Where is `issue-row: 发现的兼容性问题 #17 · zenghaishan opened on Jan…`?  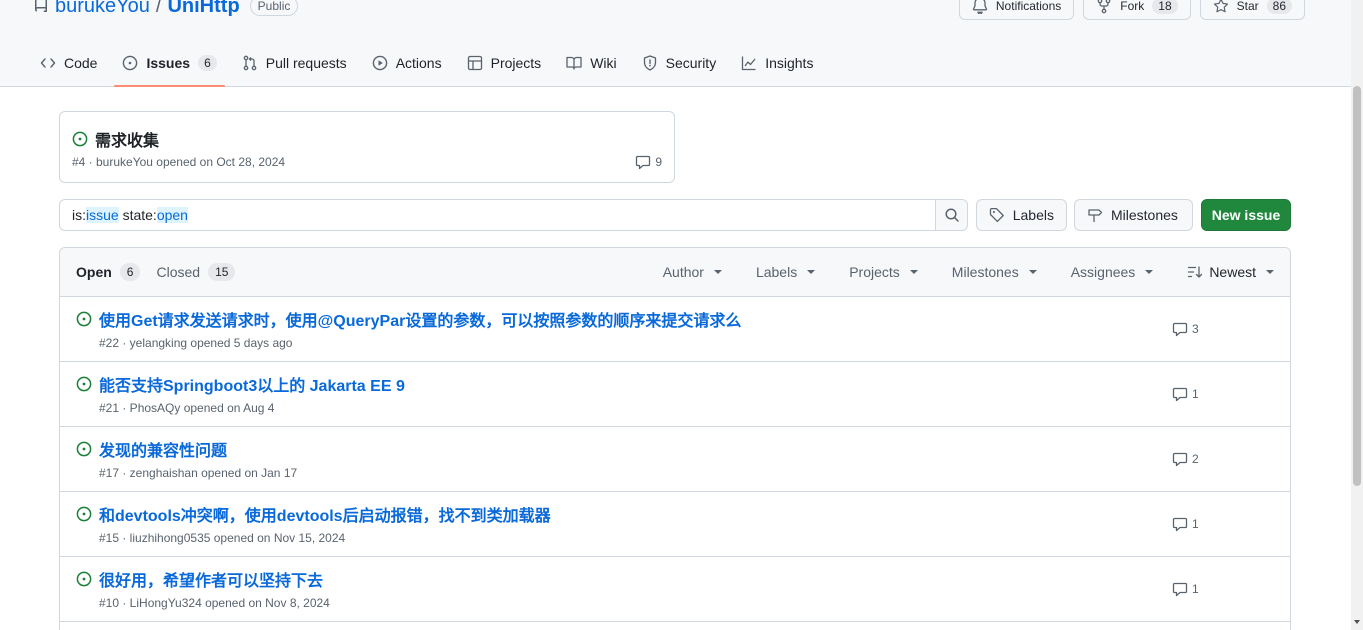 issue-row: 发现的兼容性问题 #17 · zenghaishan opened on Jan… is located at coordinates (675, 459).